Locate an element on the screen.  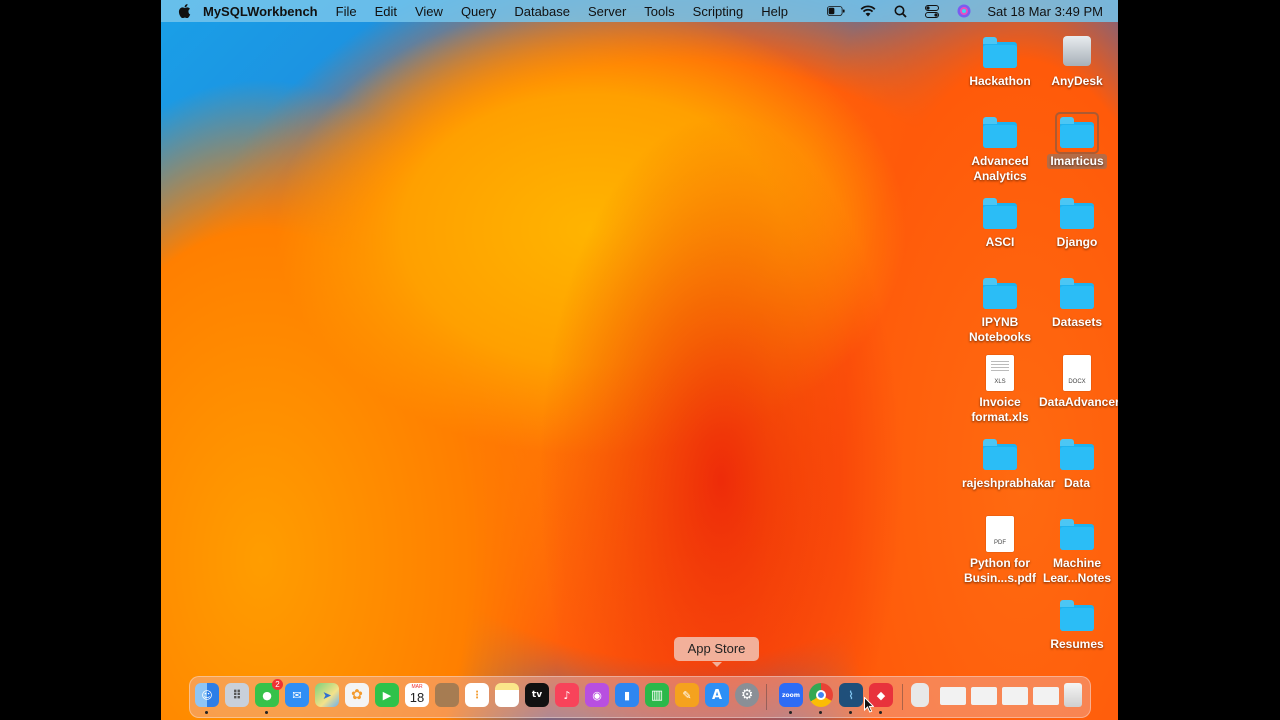
siri-icon is located at coordinates (964, 11).